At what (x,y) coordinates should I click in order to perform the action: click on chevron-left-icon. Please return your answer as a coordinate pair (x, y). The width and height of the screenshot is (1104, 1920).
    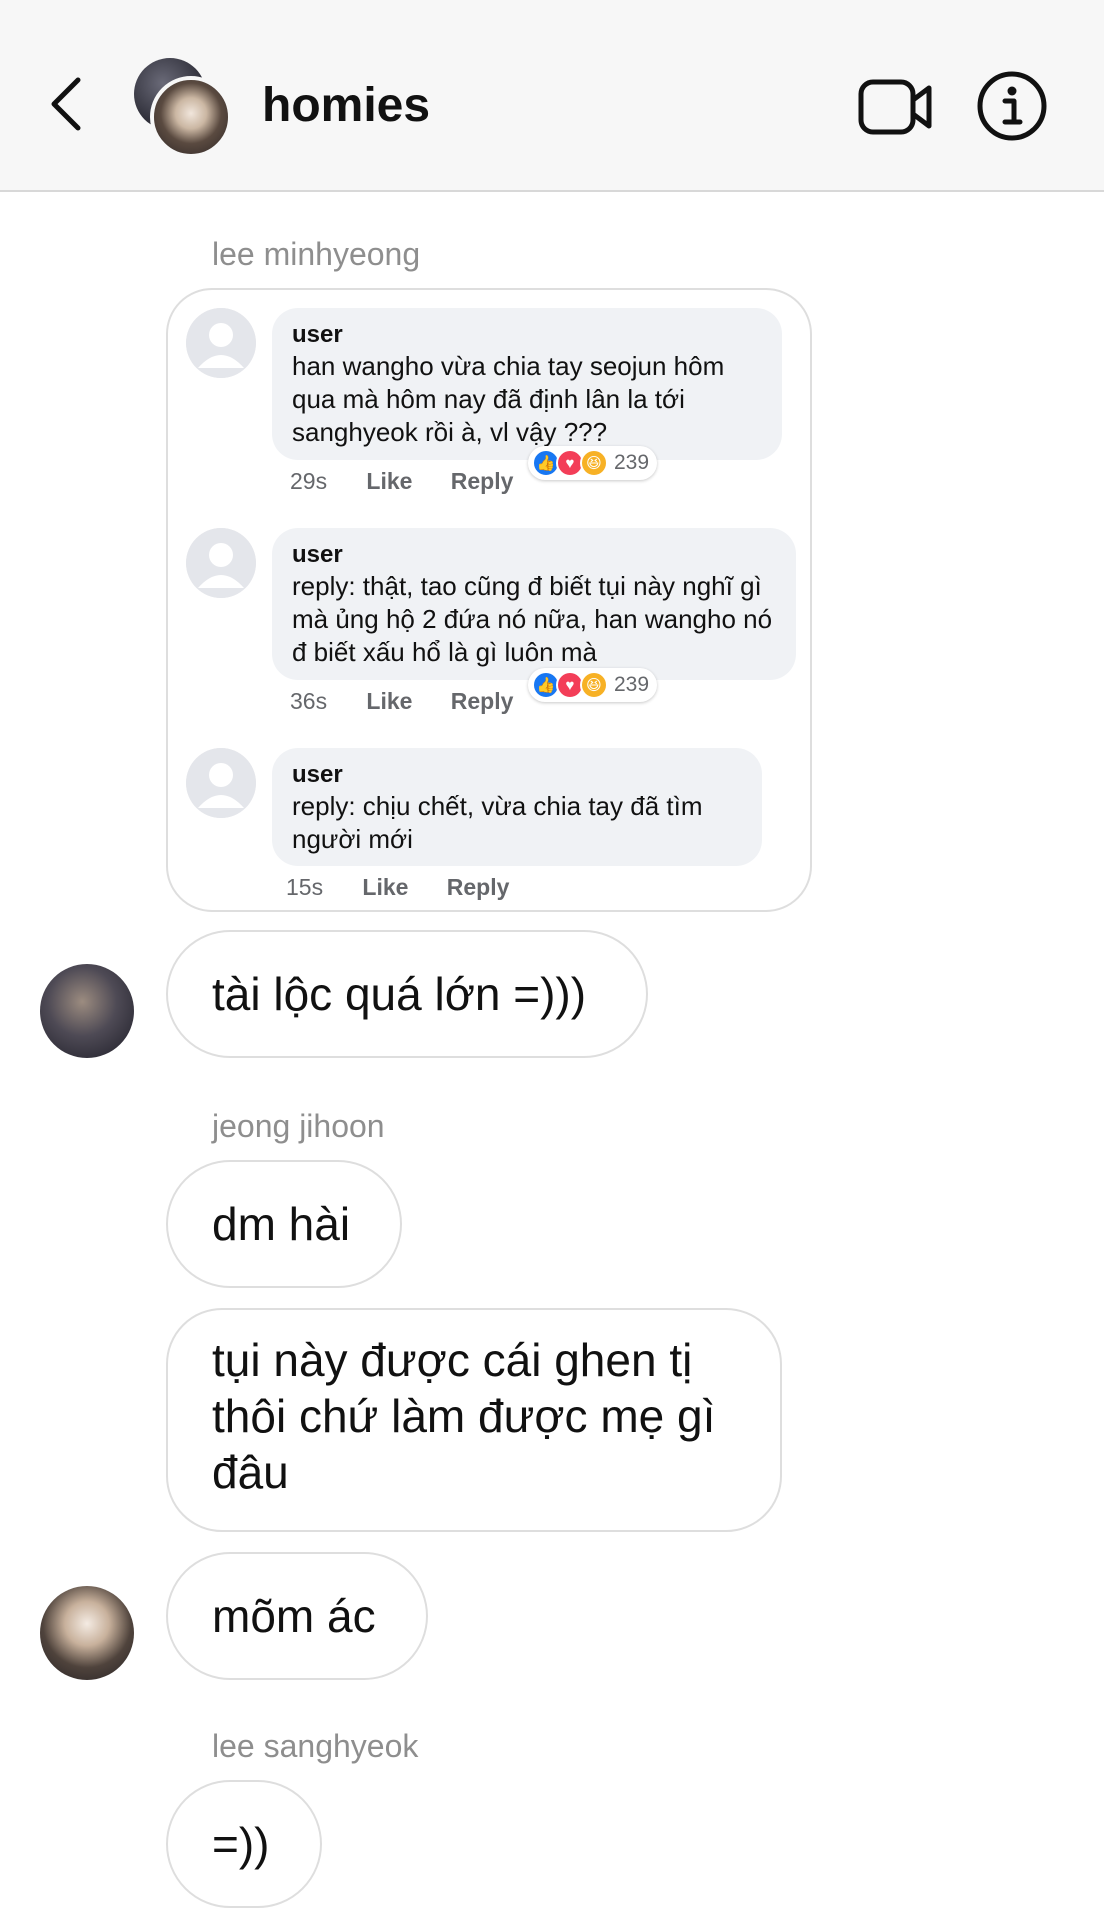
    Looking at the image, I should click on (66, 104).